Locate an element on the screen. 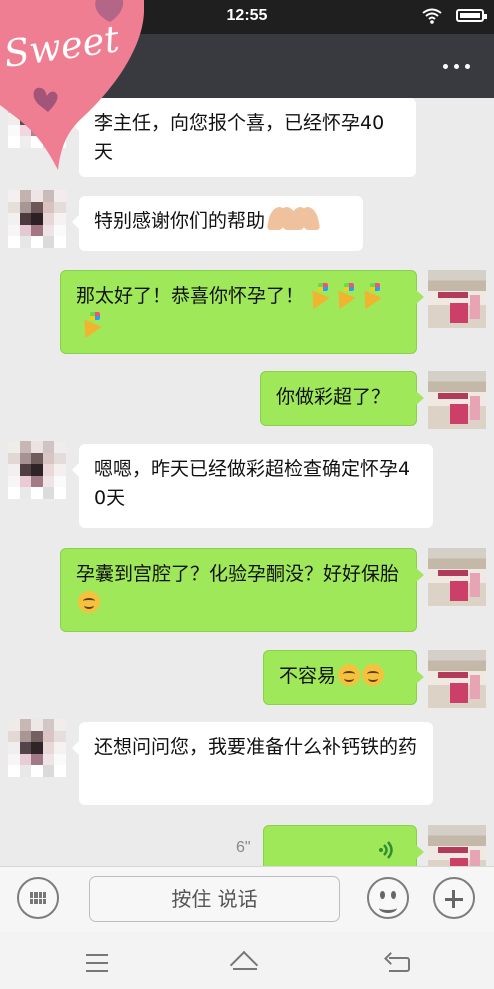  message-bubble: 不容易 is located at coordinates (343, 677).